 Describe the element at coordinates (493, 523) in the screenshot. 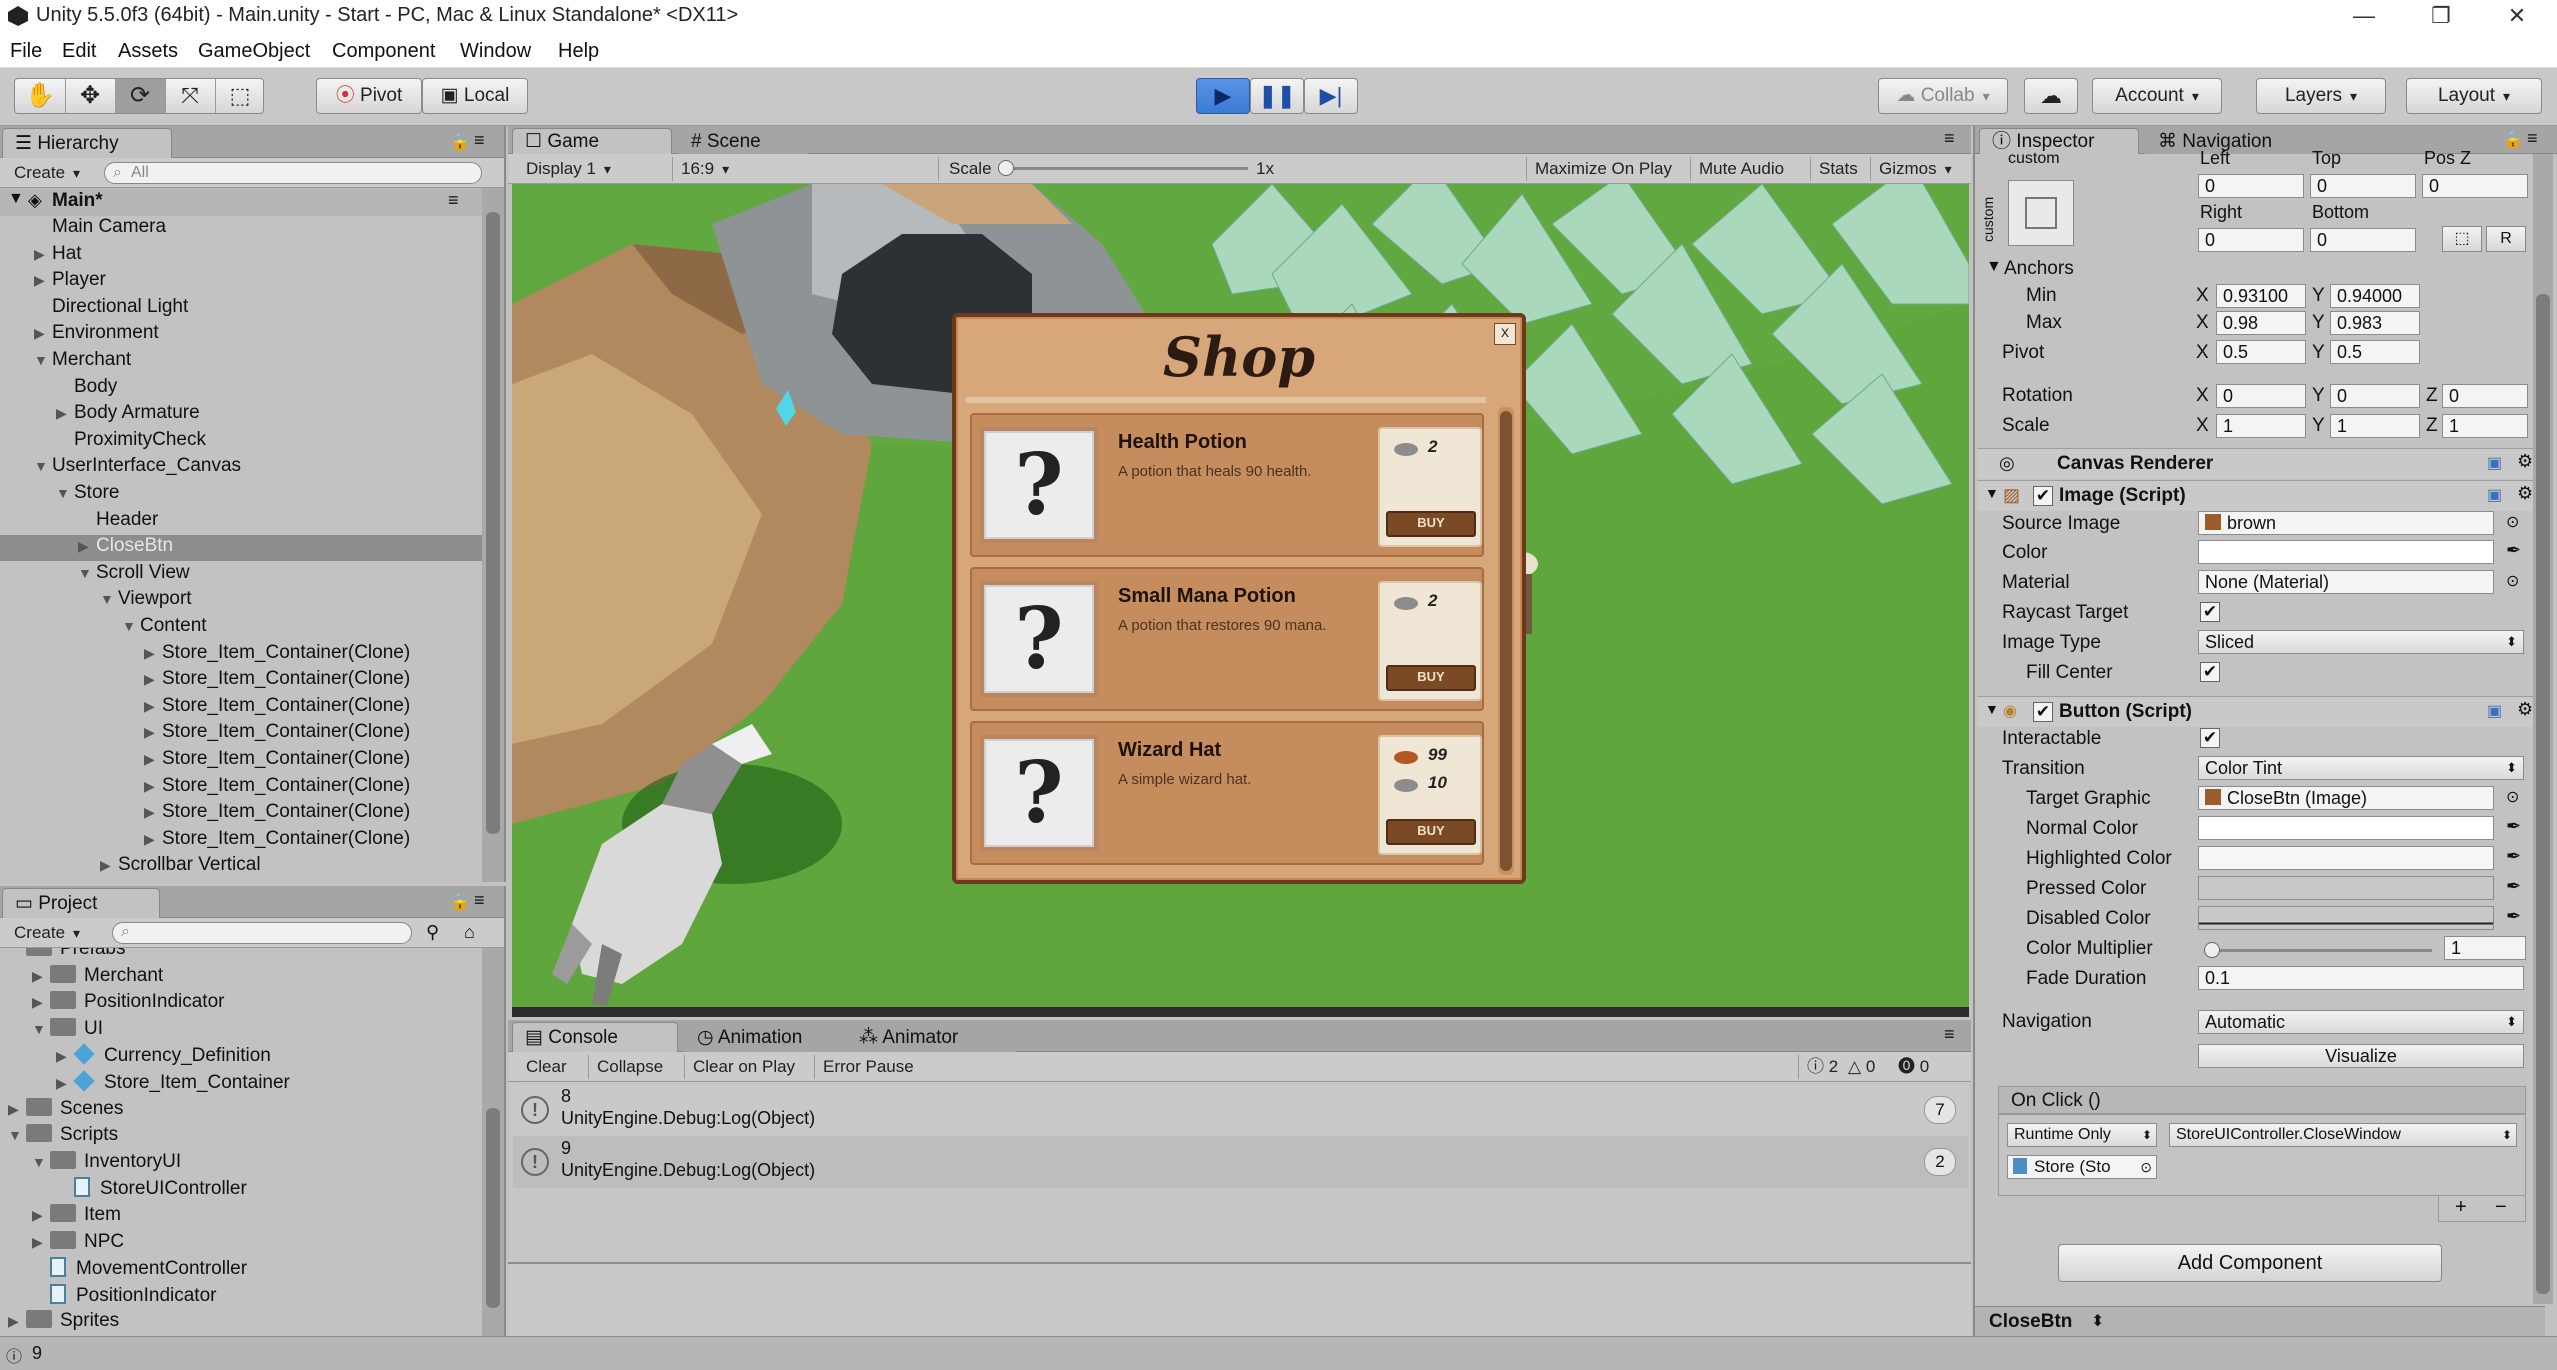

I see `hierarchy-scroll-thumb` at that location.